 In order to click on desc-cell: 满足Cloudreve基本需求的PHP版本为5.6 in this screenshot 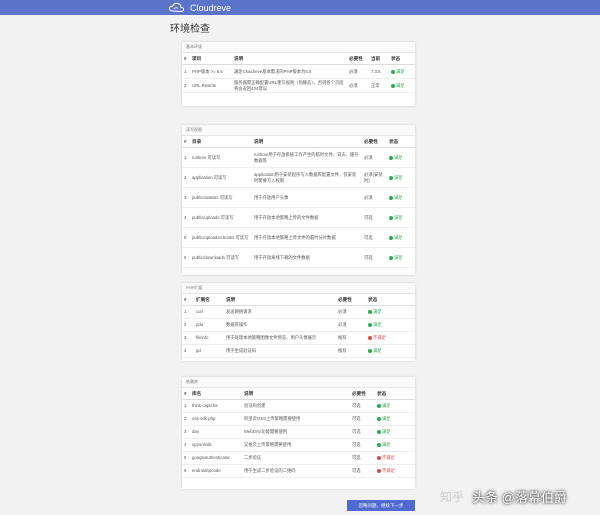, I will do `click(289, 71)`.